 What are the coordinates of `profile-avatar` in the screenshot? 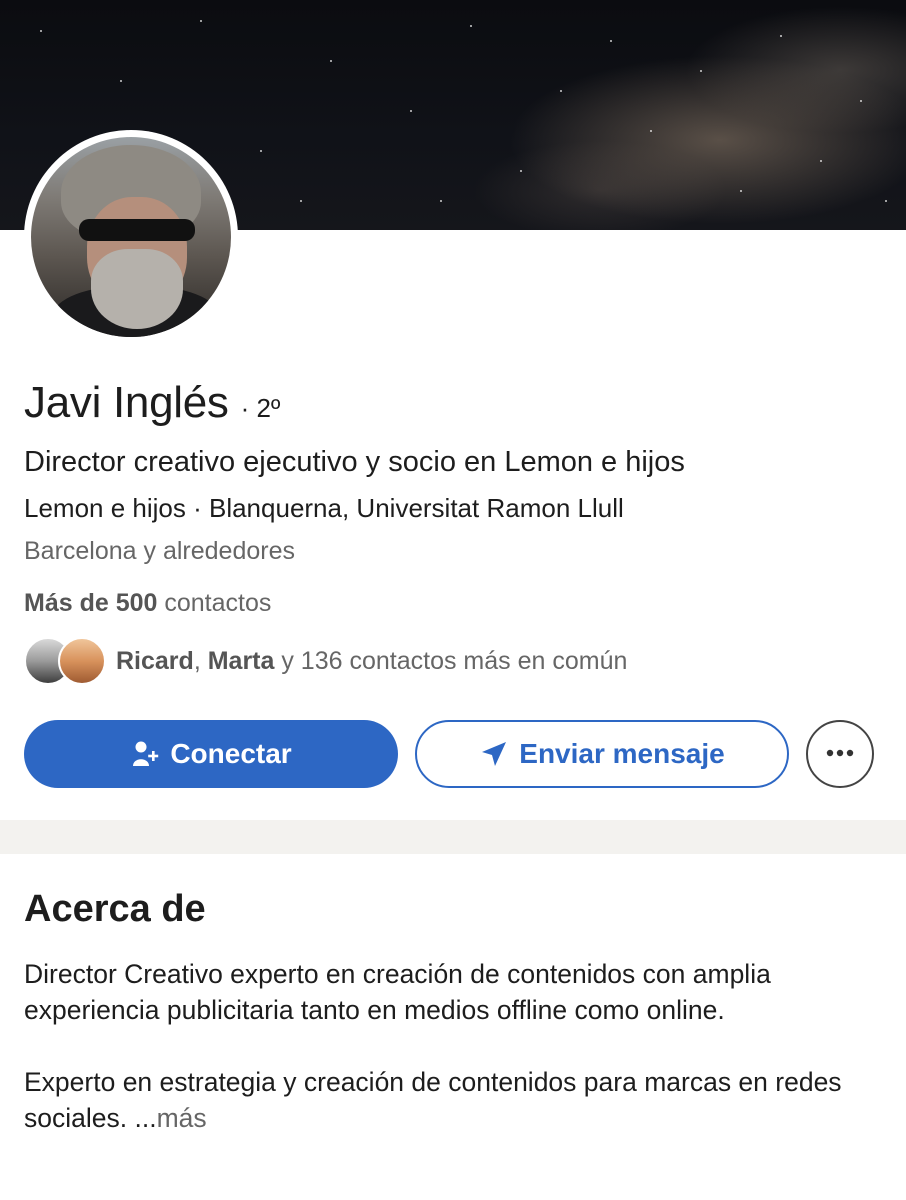 It's located at (131, 237).